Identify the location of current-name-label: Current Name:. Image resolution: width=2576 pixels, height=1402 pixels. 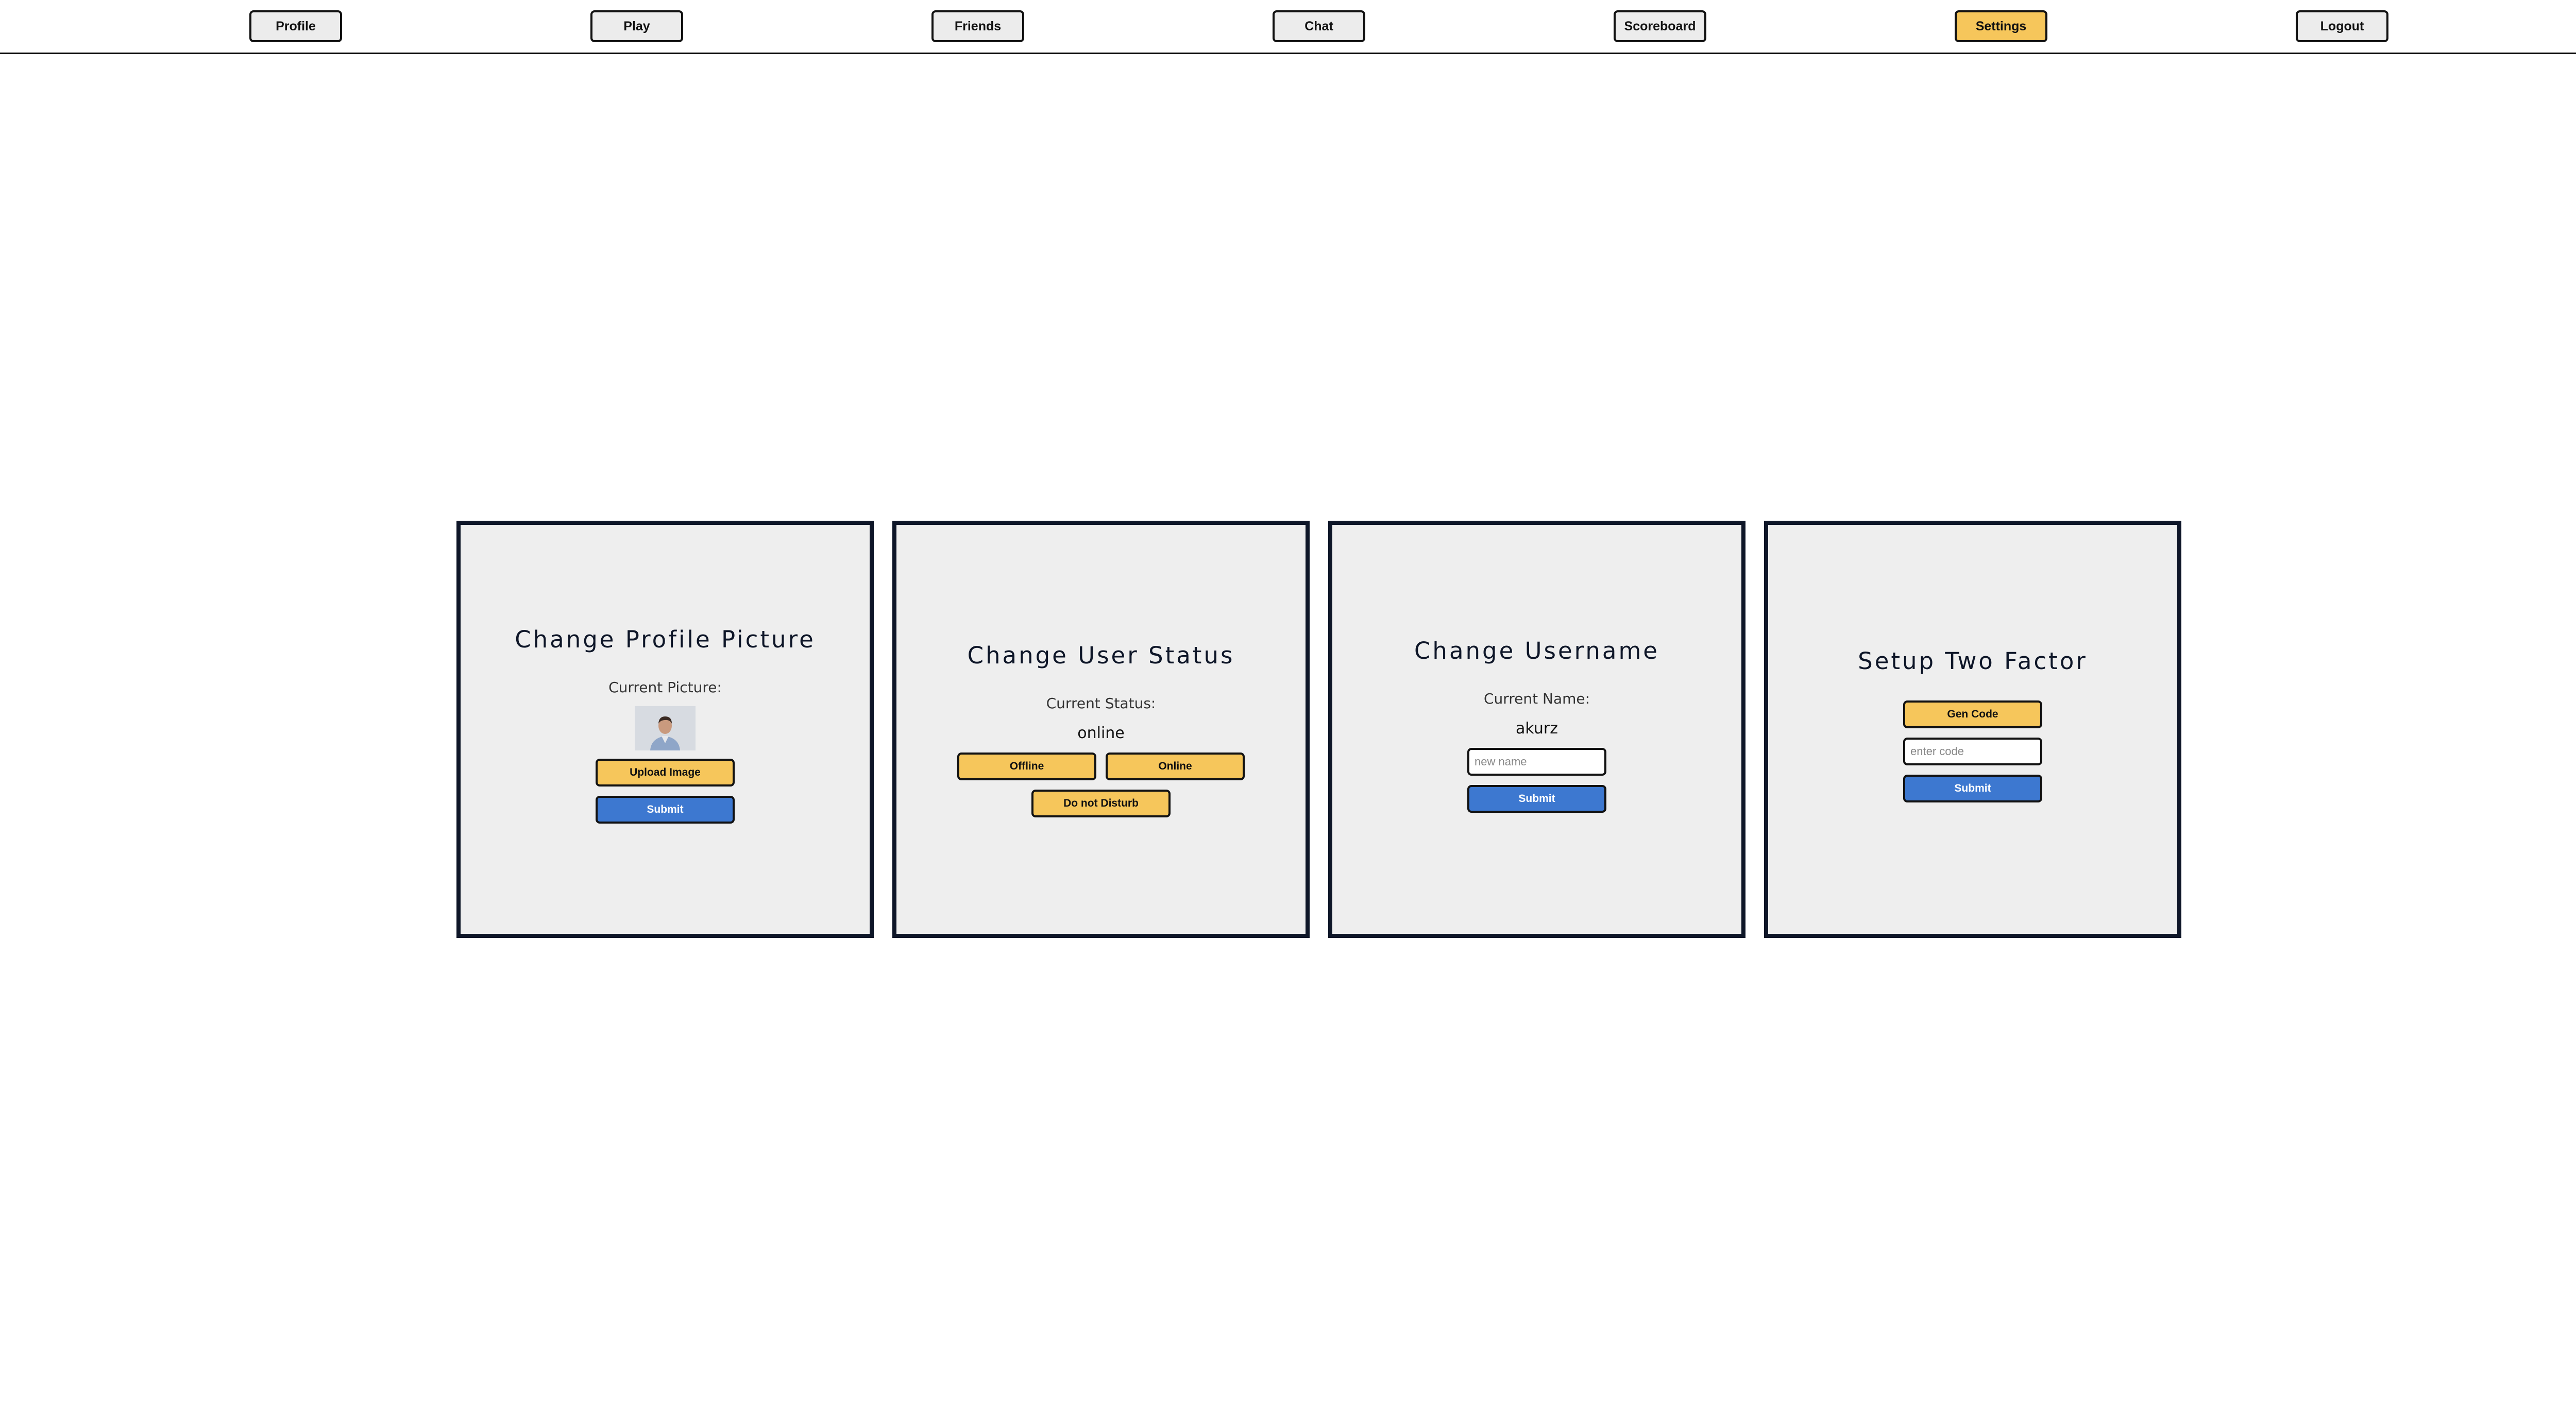
(1536, 698).